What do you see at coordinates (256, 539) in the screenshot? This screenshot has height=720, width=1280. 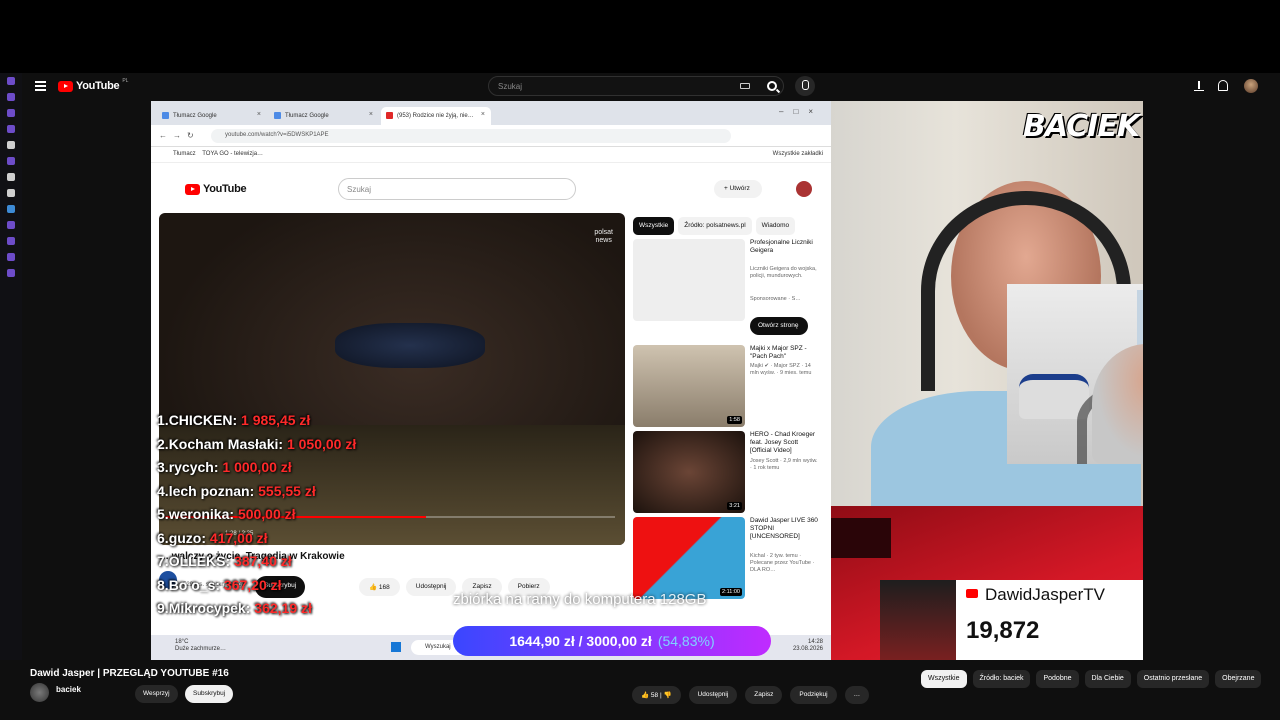 I see `leaderboard-row: 6.guzo: 417,00 zł` at bounding box center [256, 539].